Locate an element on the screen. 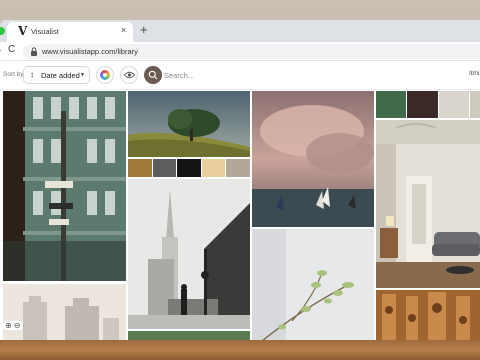 This screenshot has height=360, width=480. view-toggle-button is located at coordinates (129, 75).